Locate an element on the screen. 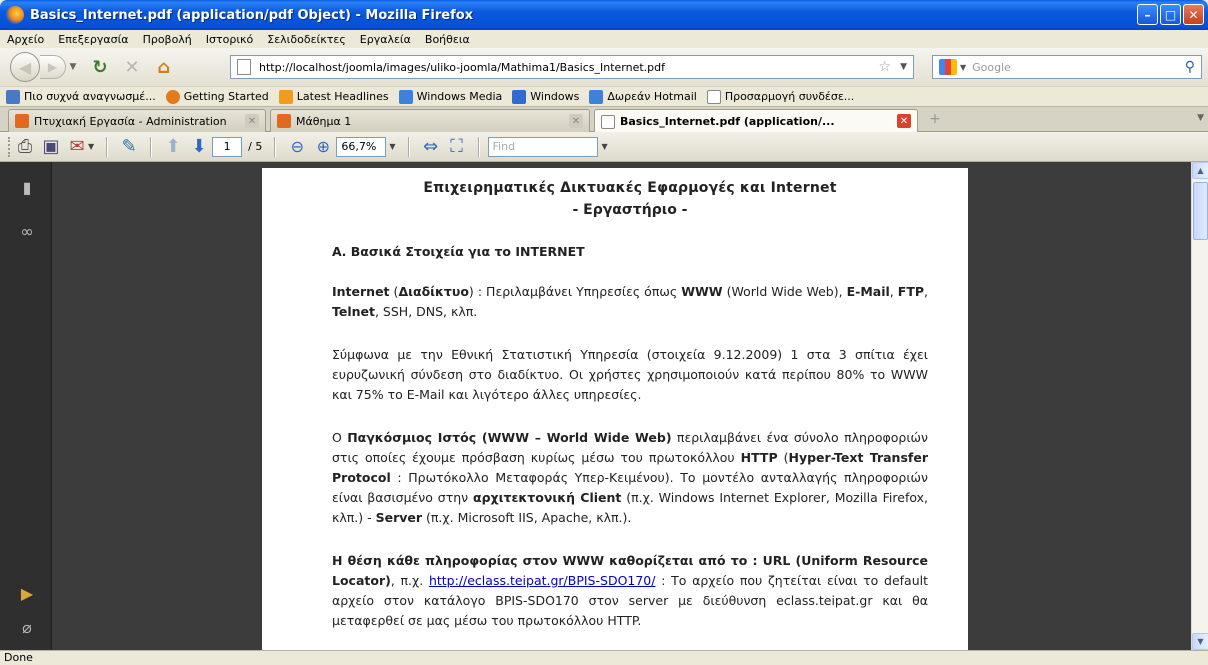 This screenshot has width=1208, height=665. print-icon: ⎙ is located at coordinates (25, 147).